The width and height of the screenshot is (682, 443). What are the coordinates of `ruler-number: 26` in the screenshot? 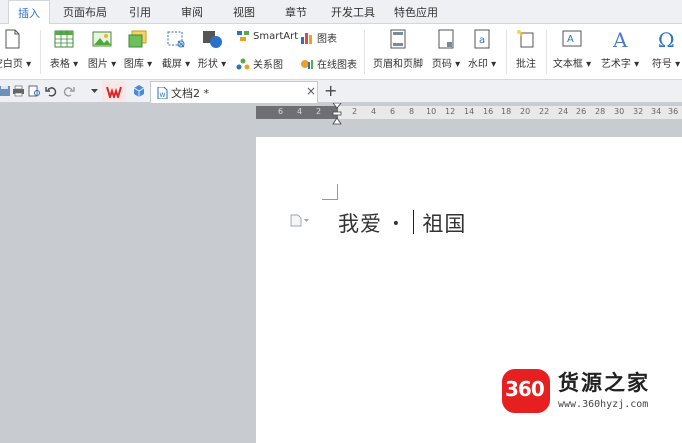 It's located at (581, 111).